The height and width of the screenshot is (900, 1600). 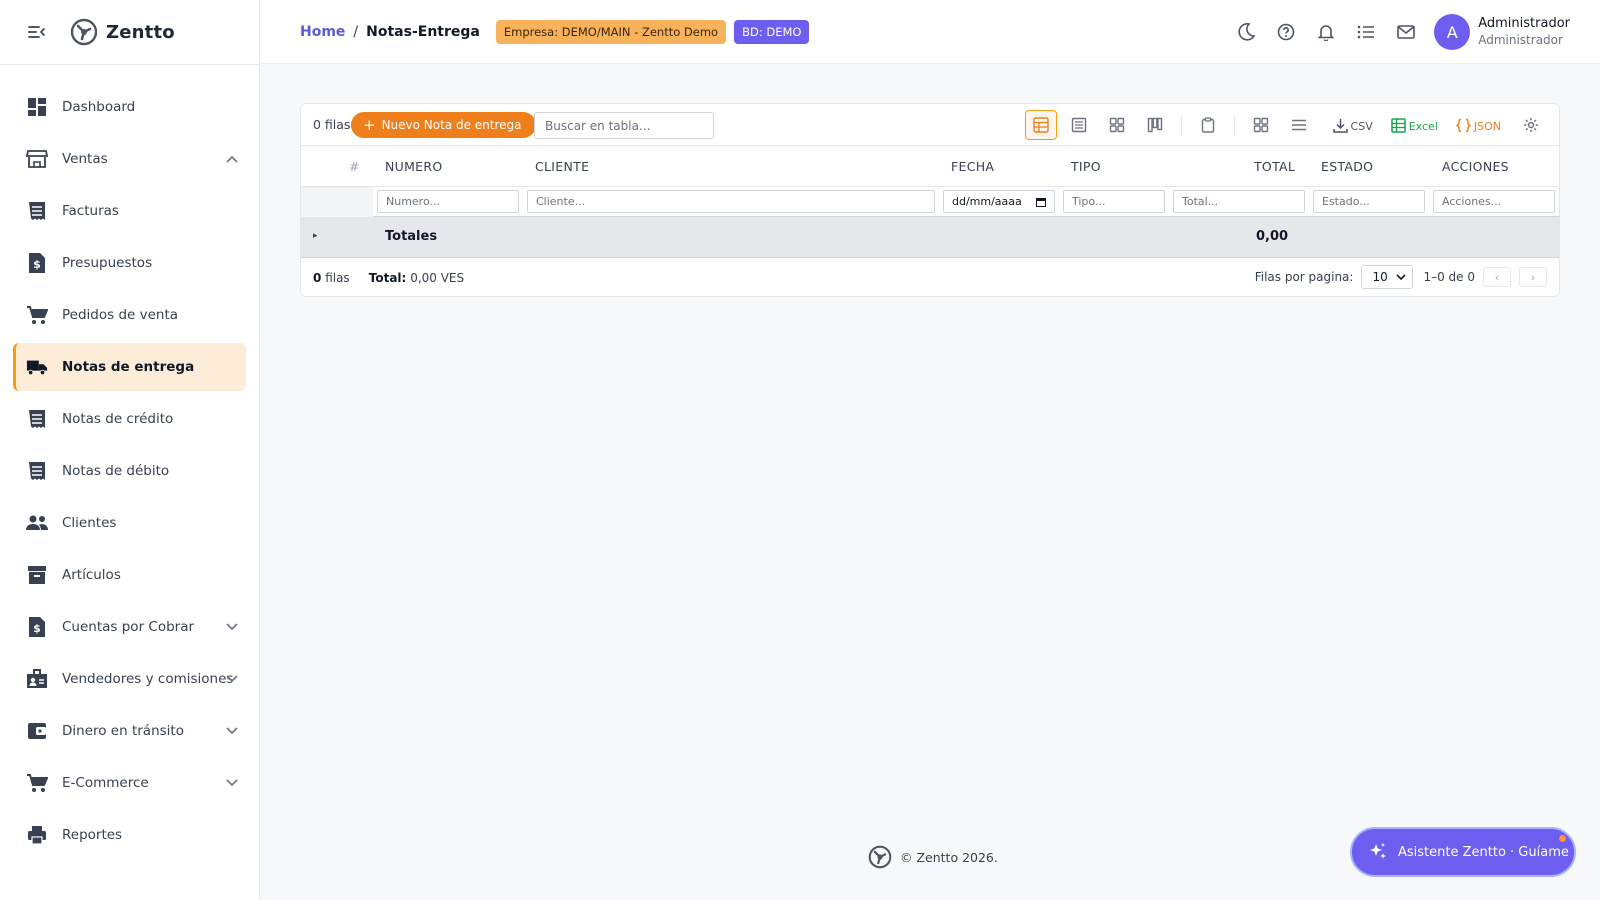 I want to click on footer-row-count: 0, so click(x=317, y=278).